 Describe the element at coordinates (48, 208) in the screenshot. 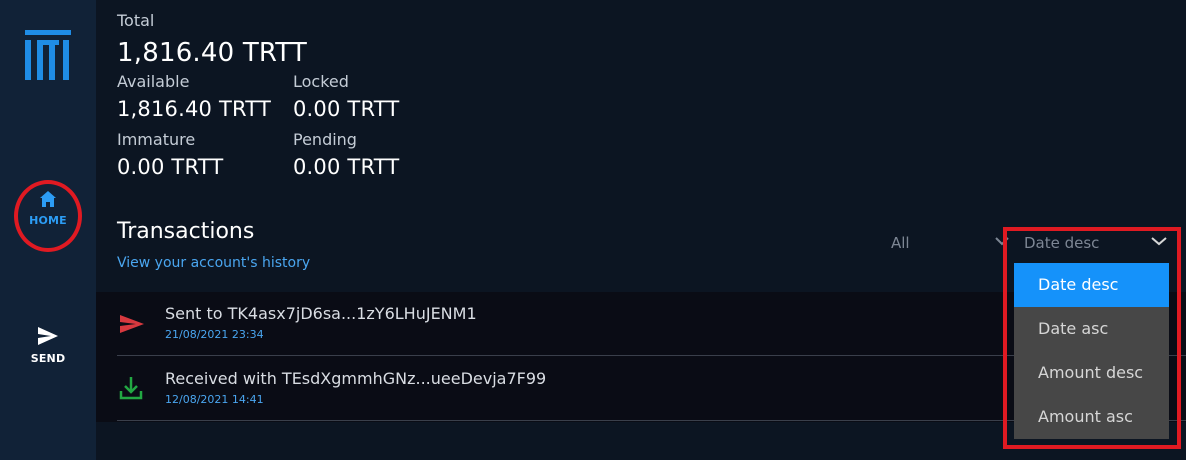

I see `nav-home: HOME` at that location.